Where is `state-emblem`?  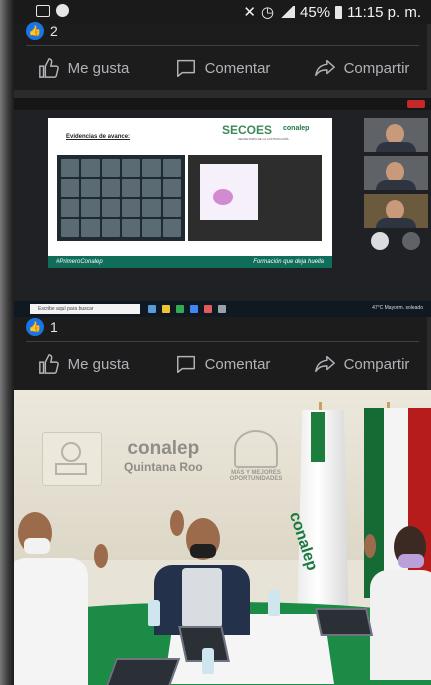
state-emblem is located at coordinates (72, 459).